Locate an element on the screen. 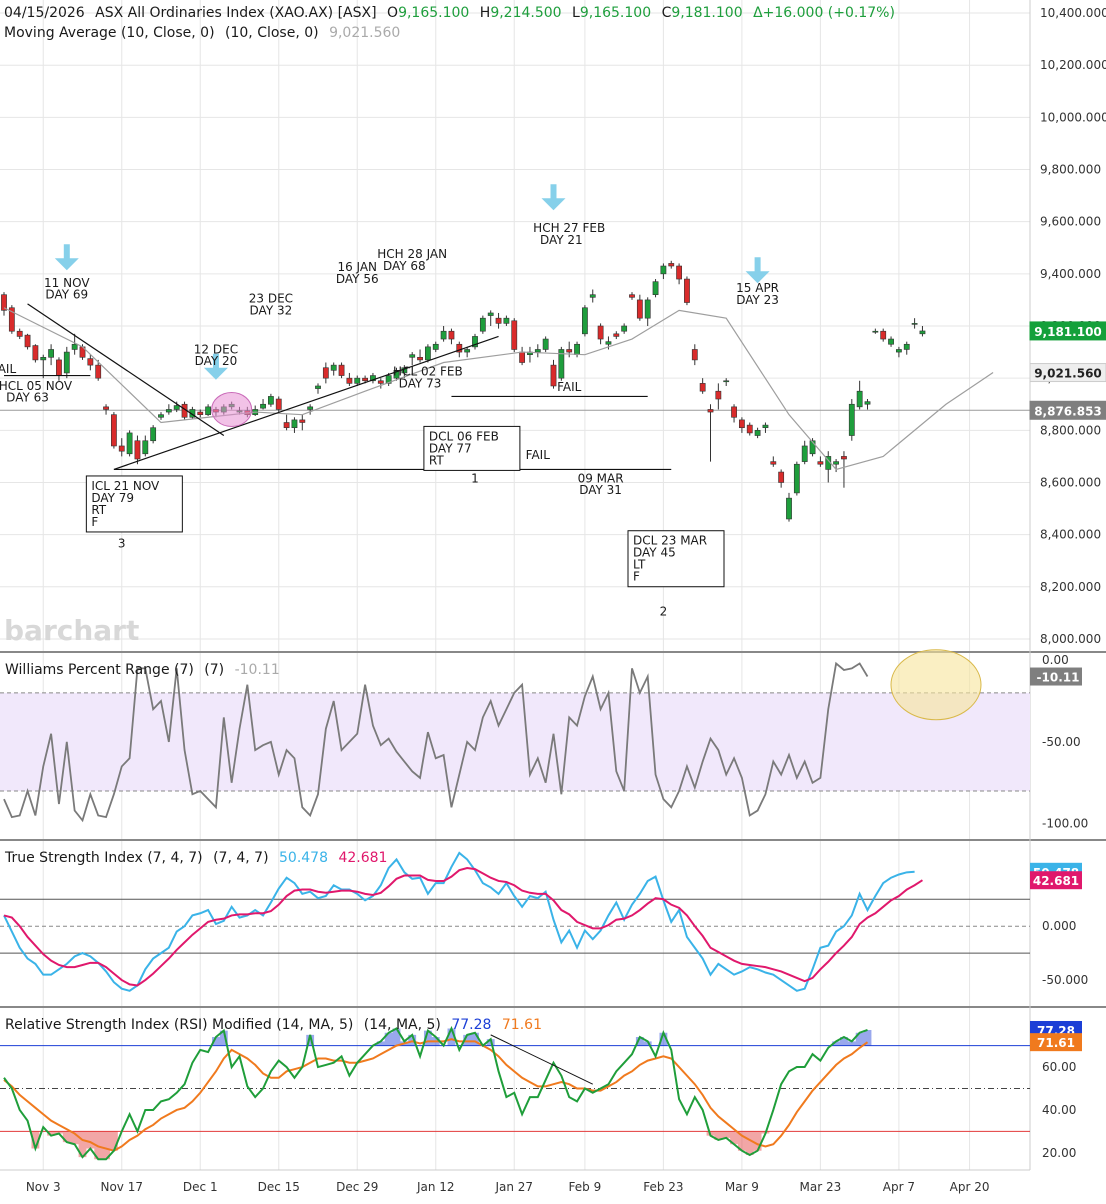  time-axis-tick: Dec 15 is located at coordinates (279, 1187).